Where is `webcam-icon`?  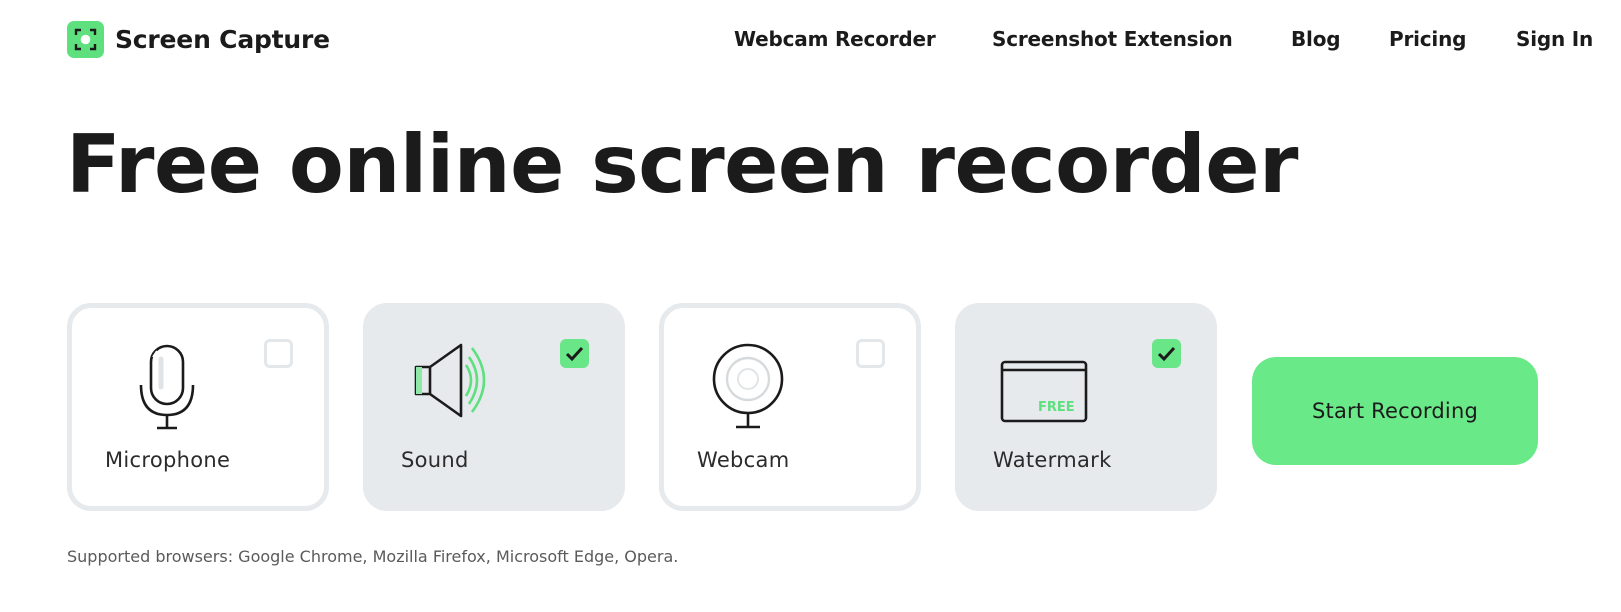 webcam-icon is located at coordinates (748, 386).